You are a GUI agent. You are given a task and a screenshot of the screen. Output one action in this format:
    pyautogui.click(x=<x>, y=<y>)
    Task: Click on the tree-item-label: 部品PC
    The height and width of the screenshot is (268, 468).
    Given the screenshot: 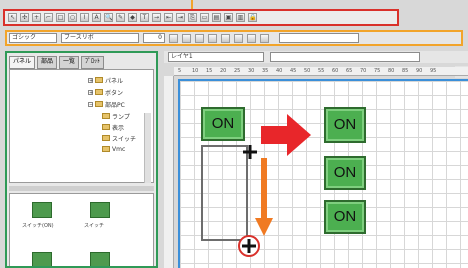 What is the action you would take?
    pyautogui.click(x=115, y=105)
    